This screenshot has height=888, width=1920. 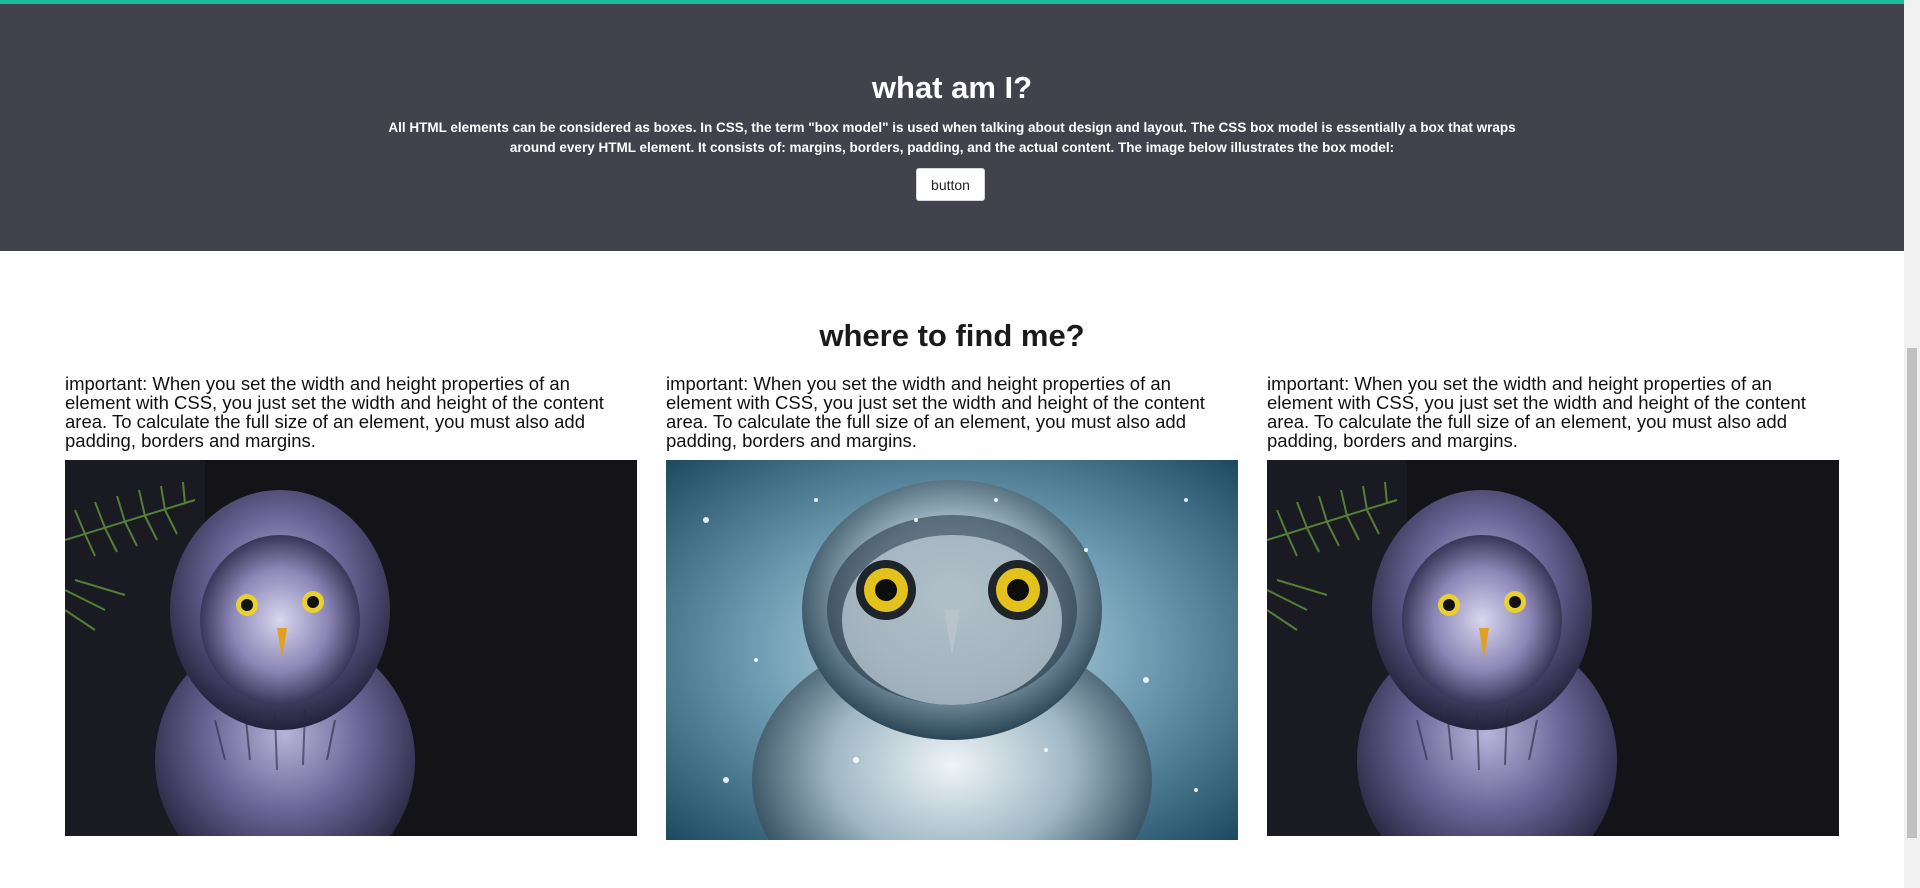 What do you see at coordinates (952, 650) in the screenshot?
I see `owl-image-blue` at bounding box center [952, 650].